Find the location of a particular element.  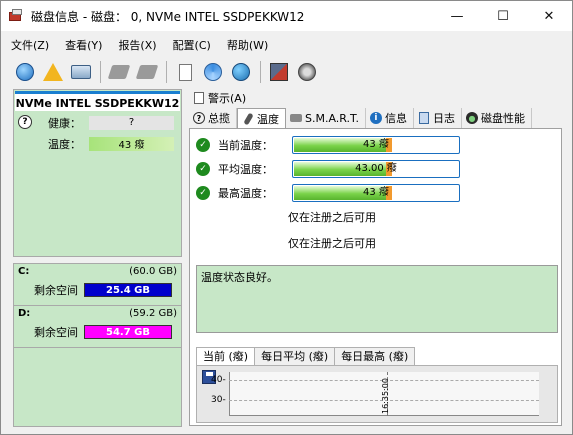

tab-history-daily-average: 每日平均 (癈) is located at coordinates (295, 356).